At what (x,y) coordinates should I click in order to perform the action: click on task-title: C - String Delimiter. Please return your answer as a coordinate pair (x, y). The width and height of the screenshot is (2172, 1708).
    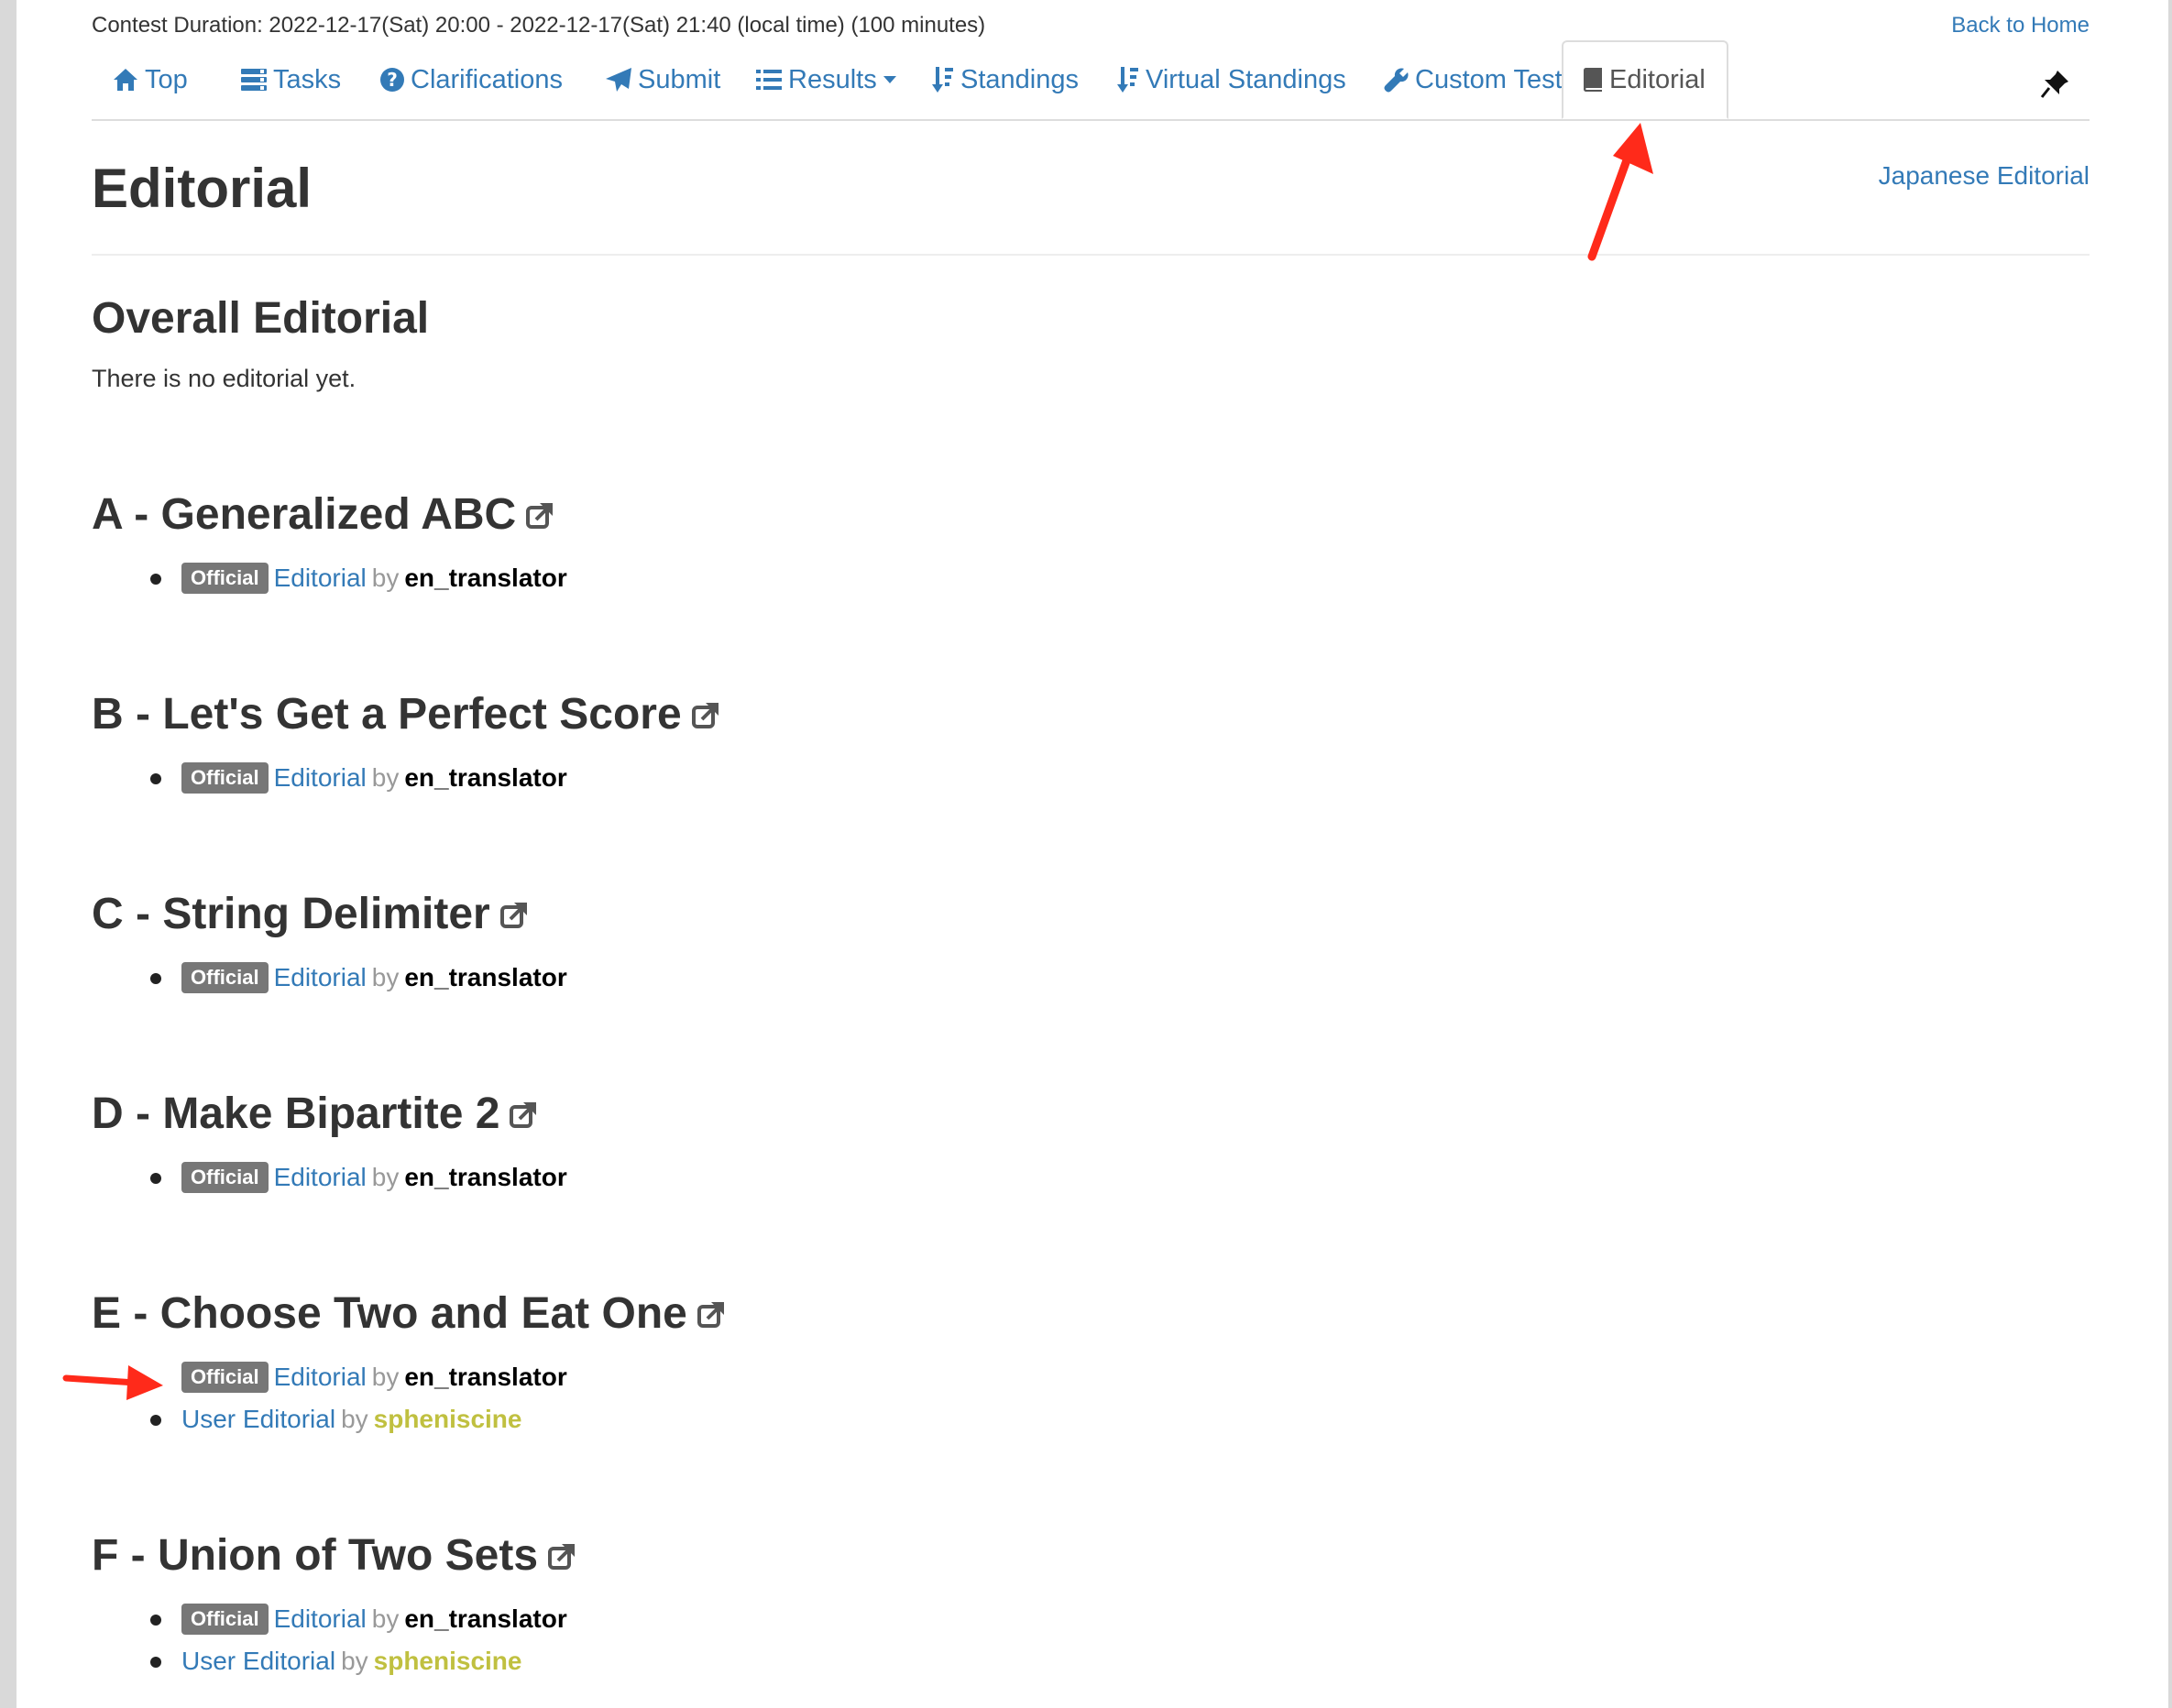
    Looking at the image, I should click on (291, 915).